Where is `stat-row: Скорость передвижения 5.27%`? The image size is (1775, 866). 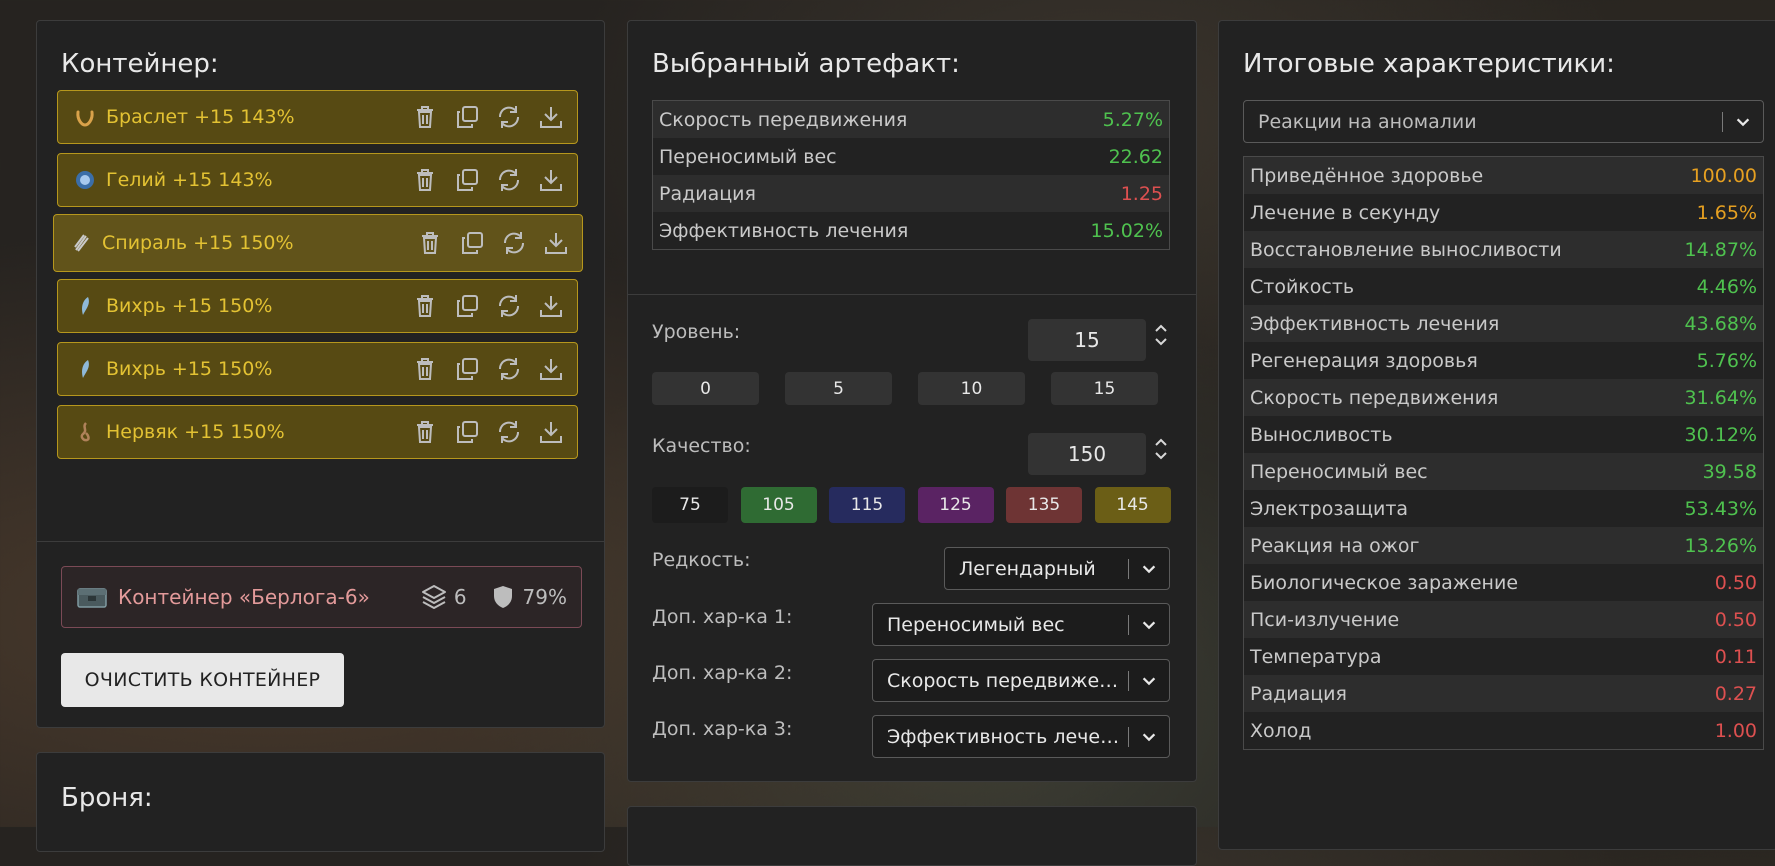 stat-row: Скорость передвижения 5.27% is located at coordinates (911, 119).